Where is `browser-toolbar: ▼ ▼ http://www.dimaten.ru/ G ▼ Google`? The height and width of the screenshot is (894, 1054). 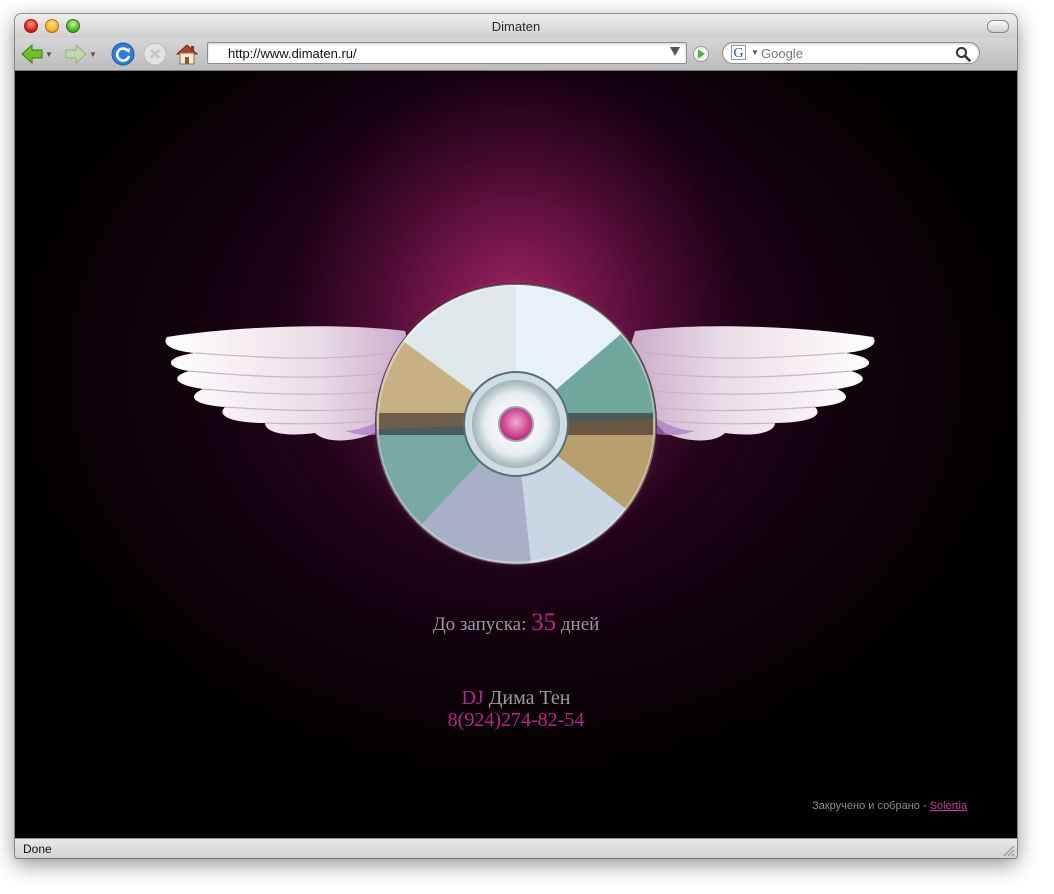 browser-toolbar: ▼ ▼ http://www.dimaten.ru/ G ▼ Google is located at coordinates (516, 54).